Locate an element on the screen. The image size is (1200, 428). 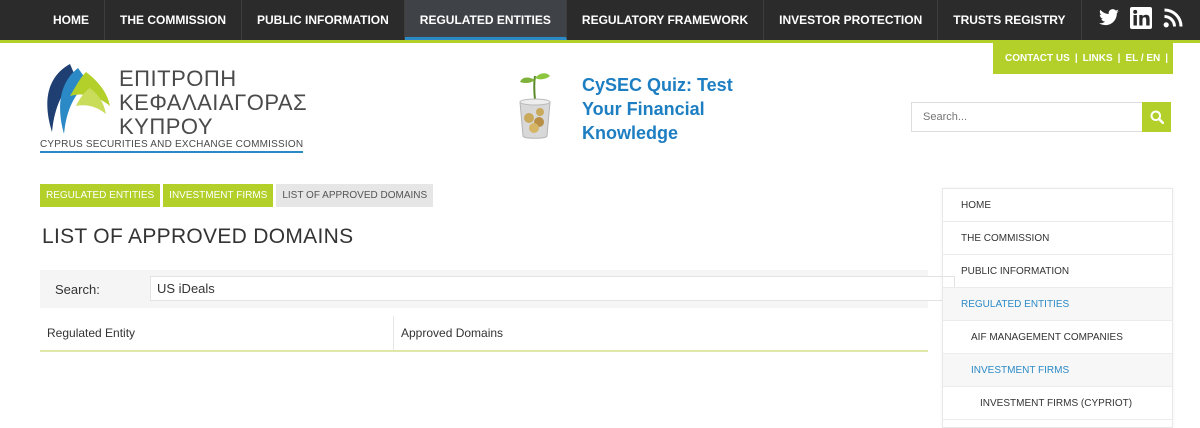
breadcrumb-current: LIST OF APPROVED DOMAINS is located at coordinates (355, 195).